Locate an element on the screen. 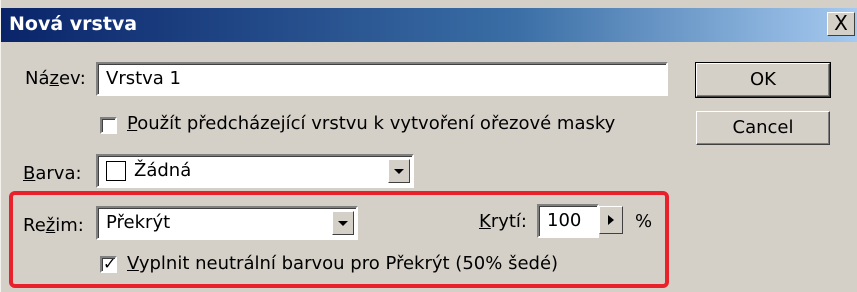  dialog-title: Nová vrstva is located at coordinates (73, 24).